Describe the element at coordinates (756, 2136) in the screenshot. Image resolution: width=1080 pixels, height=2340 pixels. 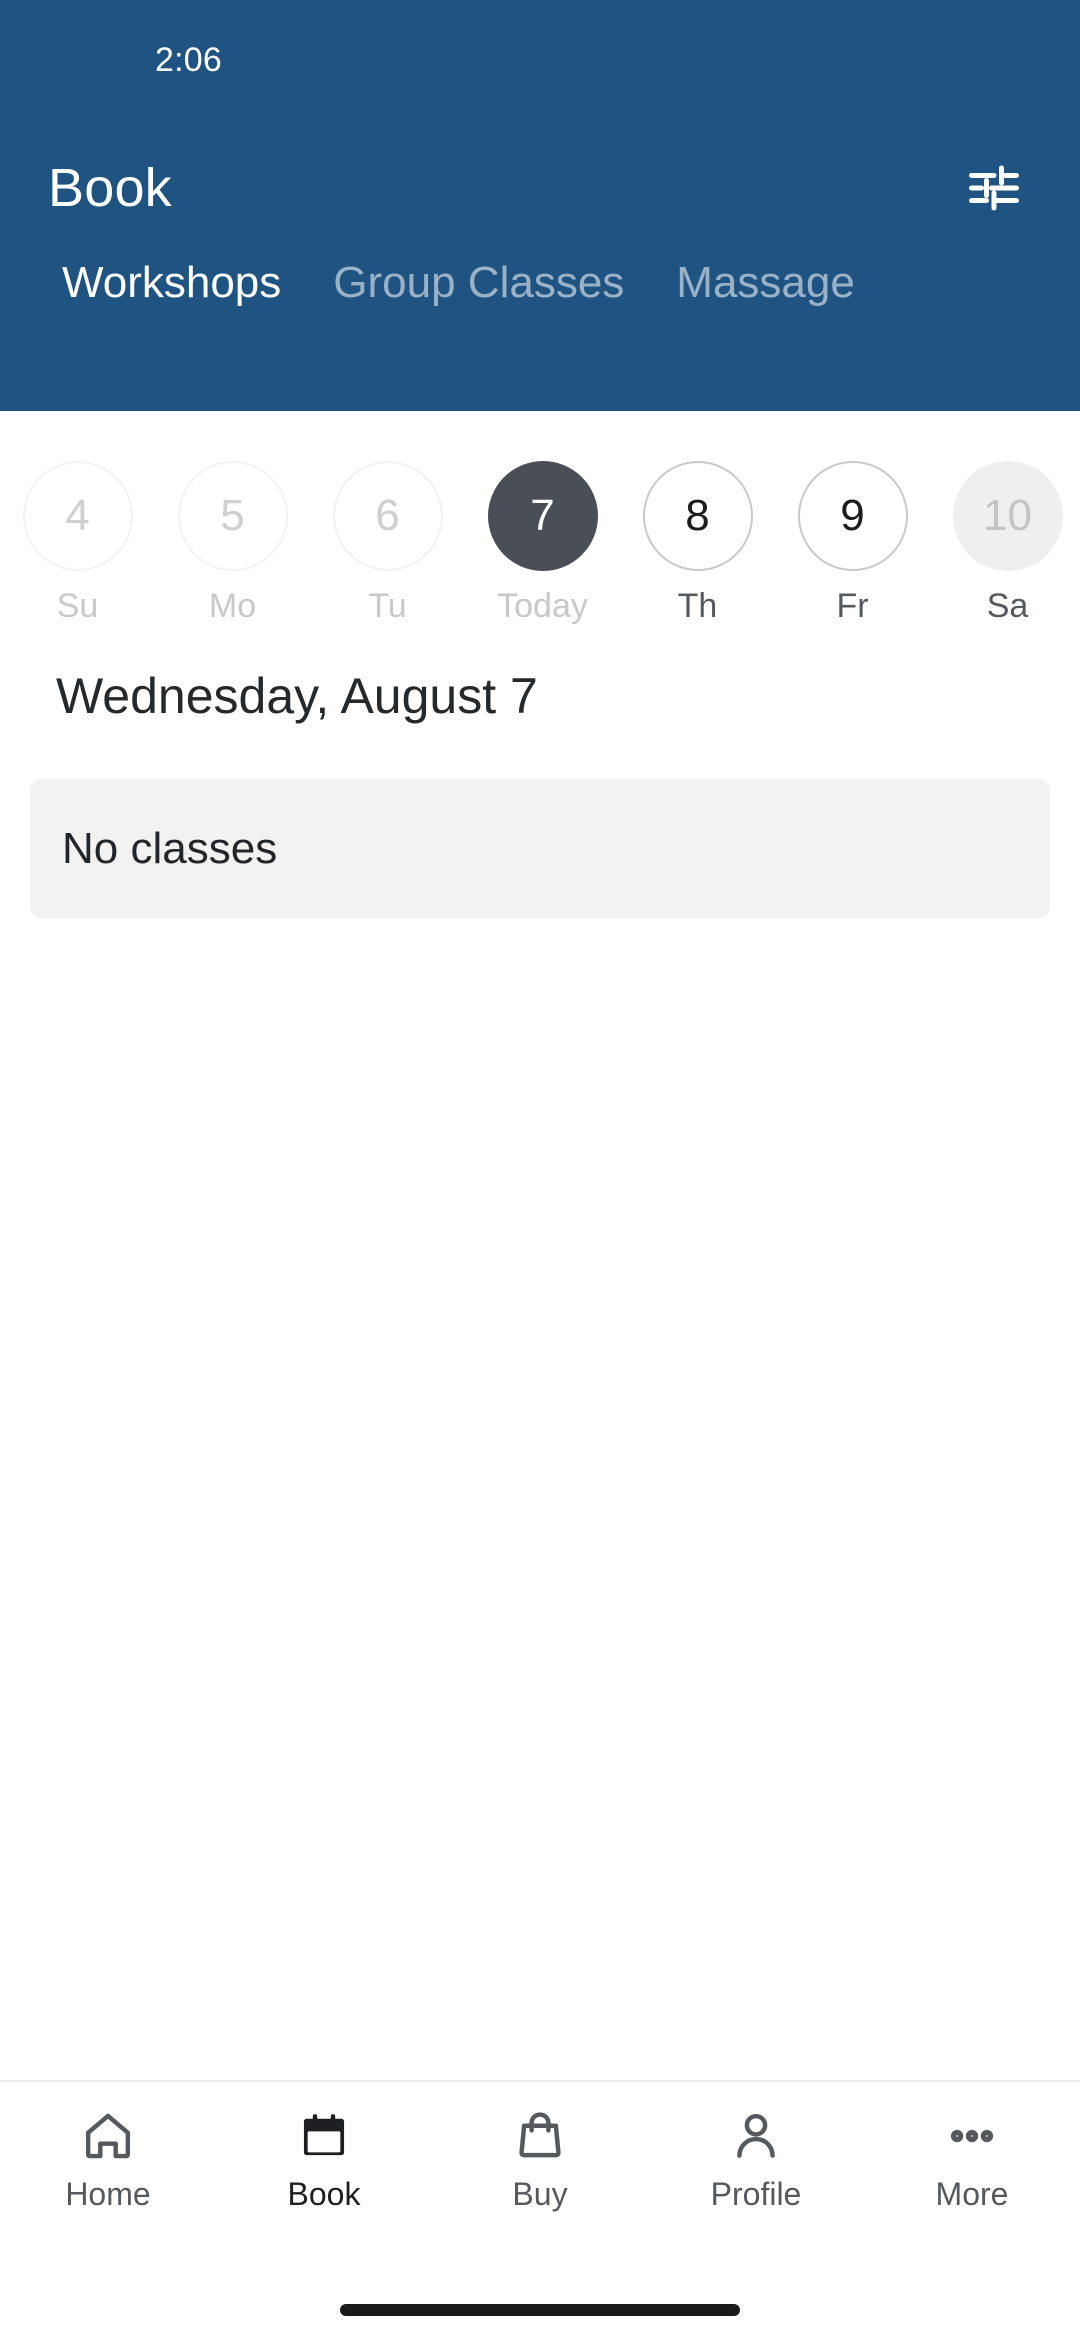
I see `person-icon` at that location.